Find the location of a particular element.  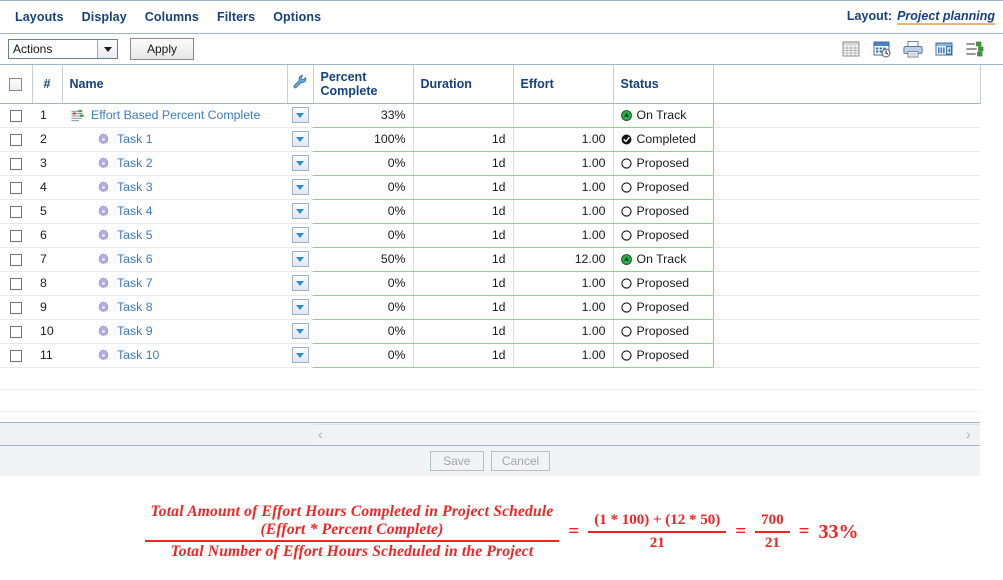

cell-status: On Track is located at coordinates (663, 259).